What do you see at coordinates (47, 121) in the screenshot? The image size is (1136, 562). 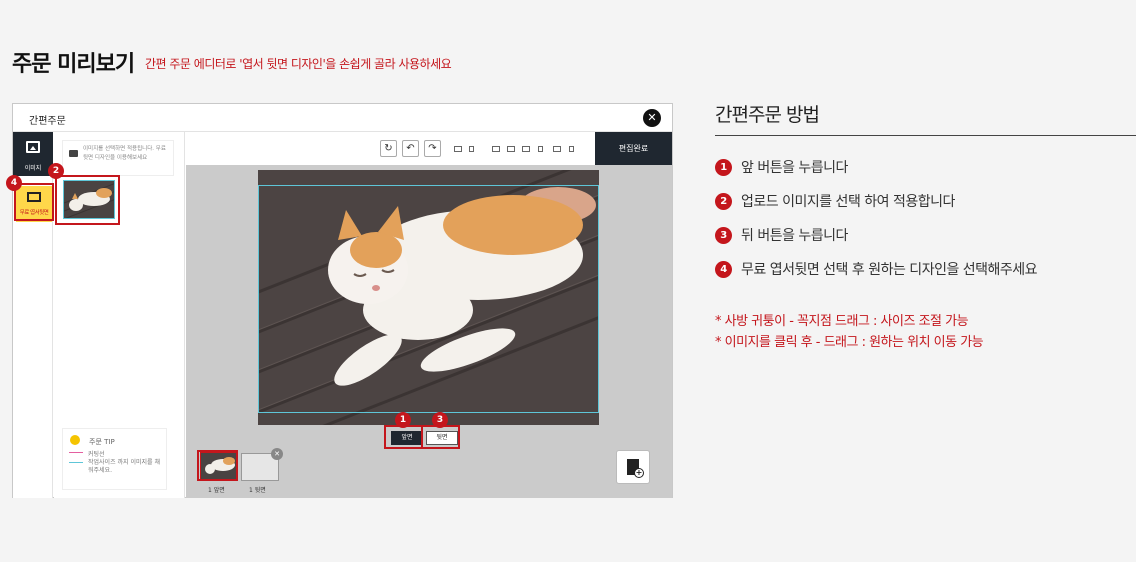 I see `editor-title: 간편주문` at bounding box center [47, 121].